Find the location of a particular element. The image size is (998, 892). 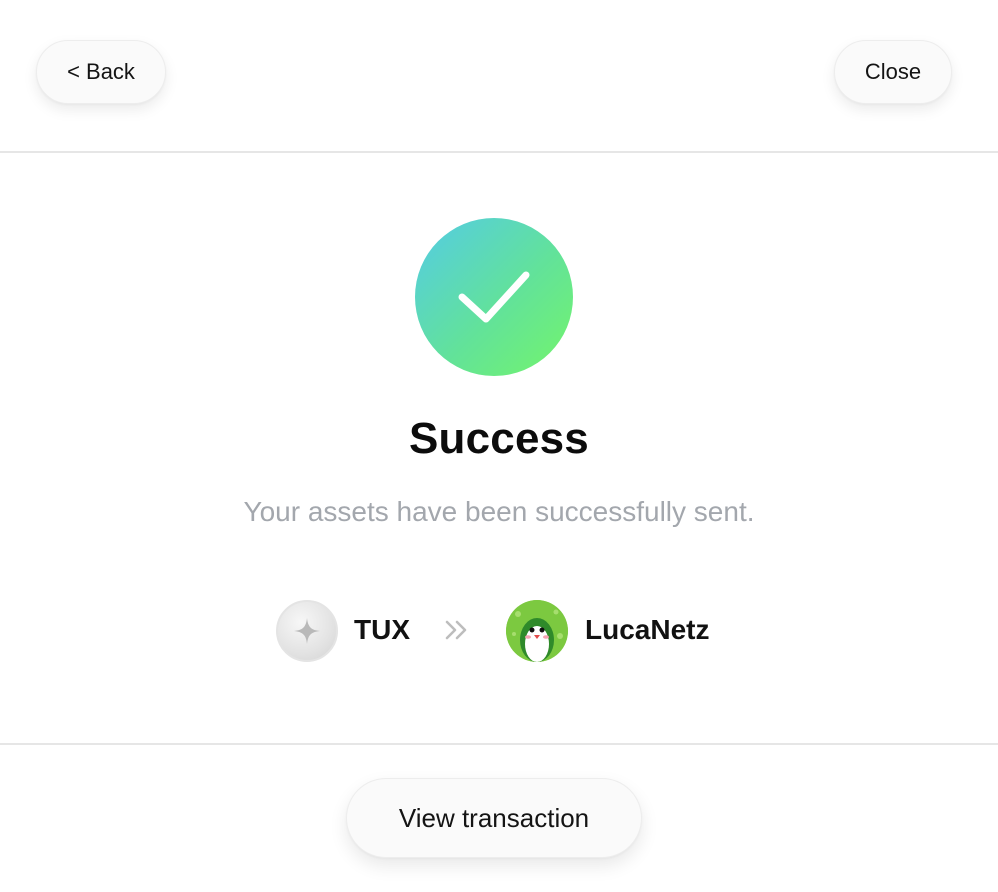

checkmark-icon is located at coordinates (494, 297).